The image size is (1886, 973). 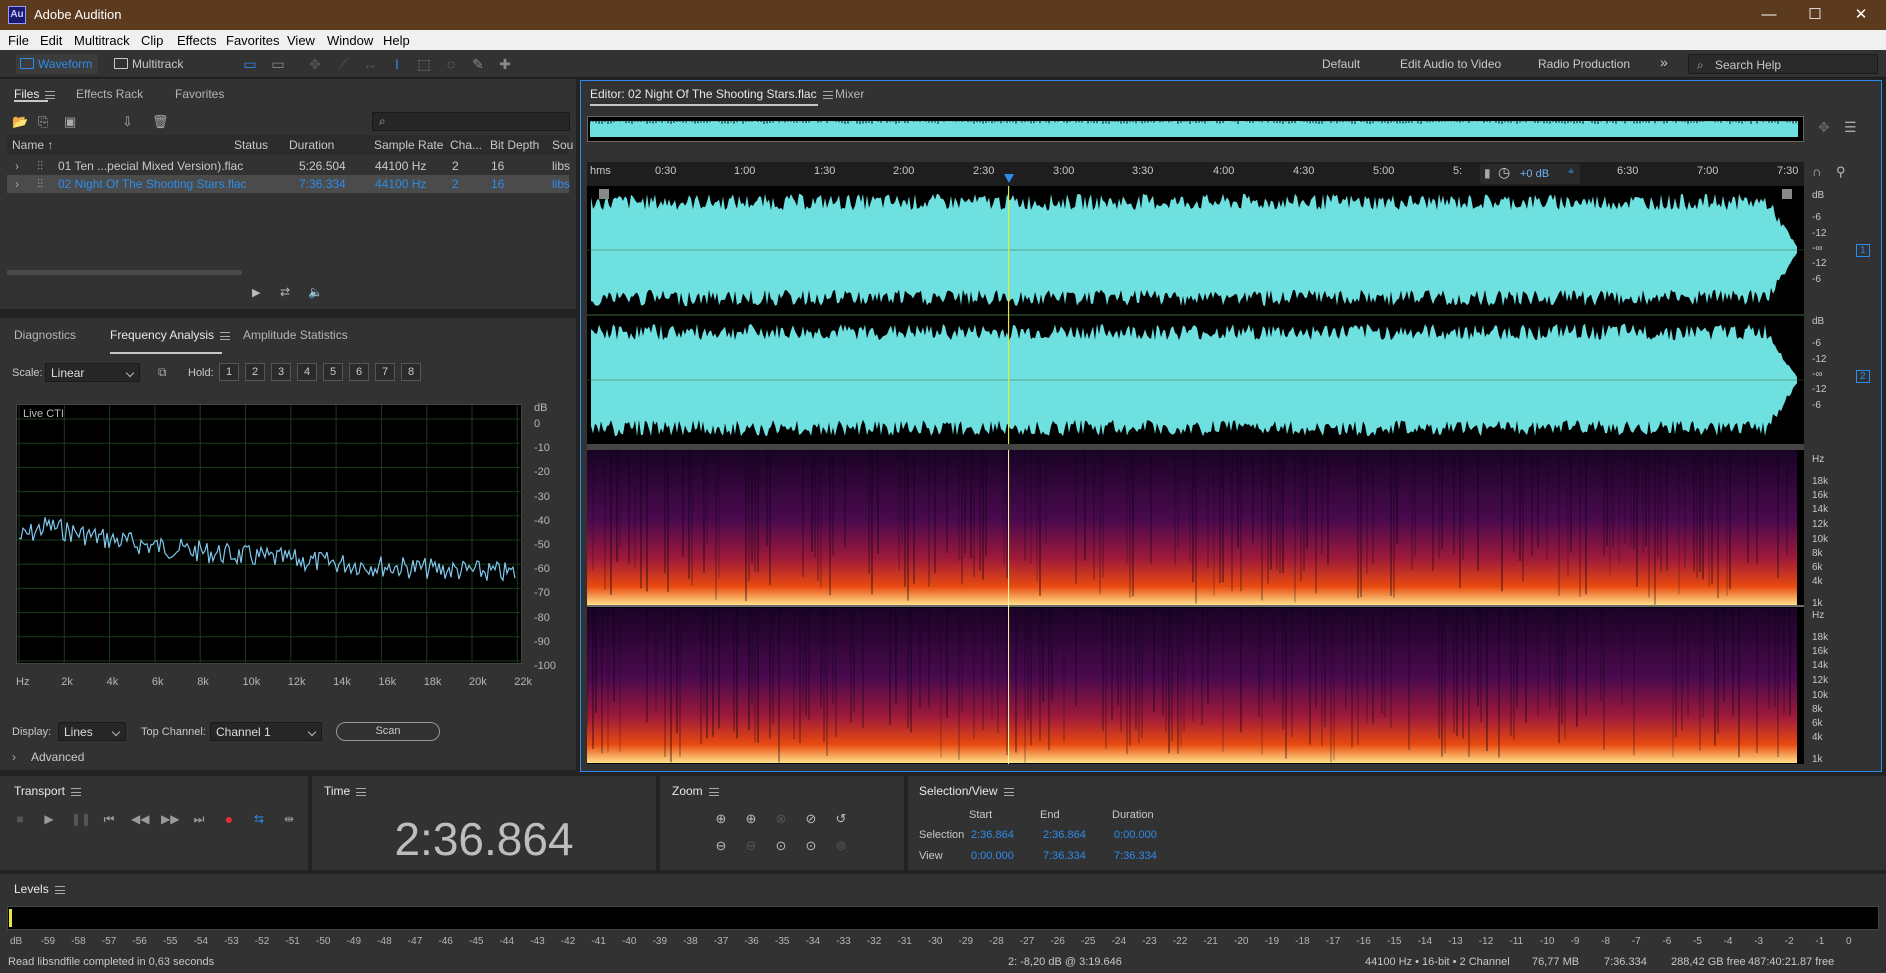 I want to click on hold-button-6: 6, so click(x=359, y=372).